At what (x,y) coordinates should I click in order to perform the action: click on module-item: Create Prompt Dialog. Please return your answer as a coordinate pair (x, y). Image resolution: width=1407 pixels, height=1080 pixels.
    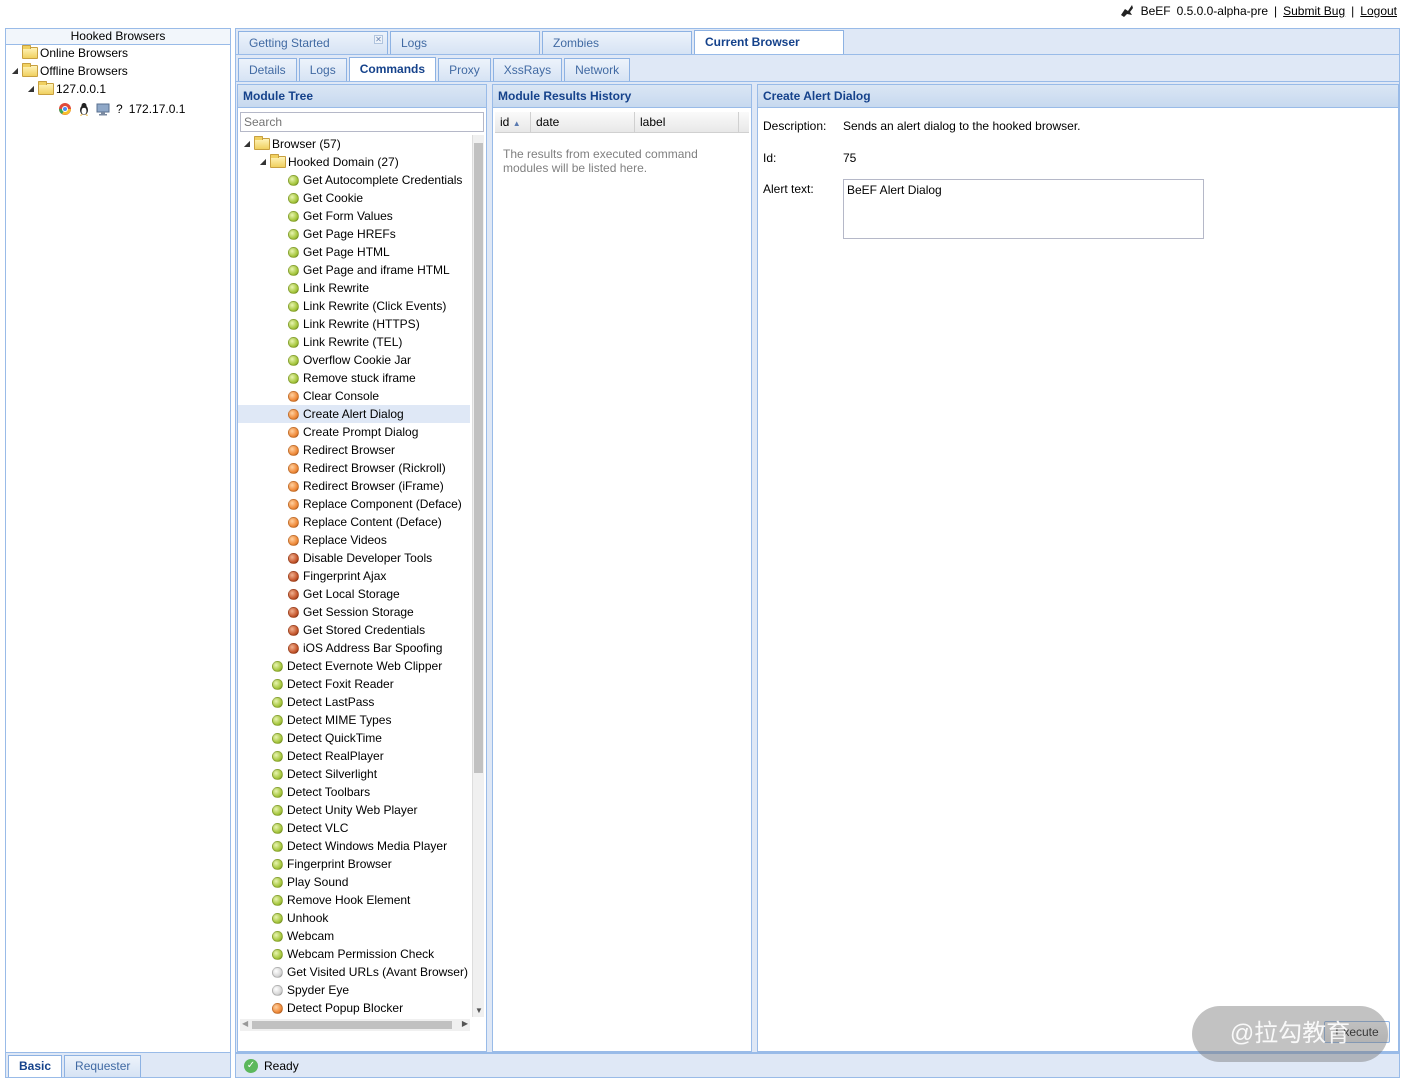
    Looking at the image, I should click on (353, 432).